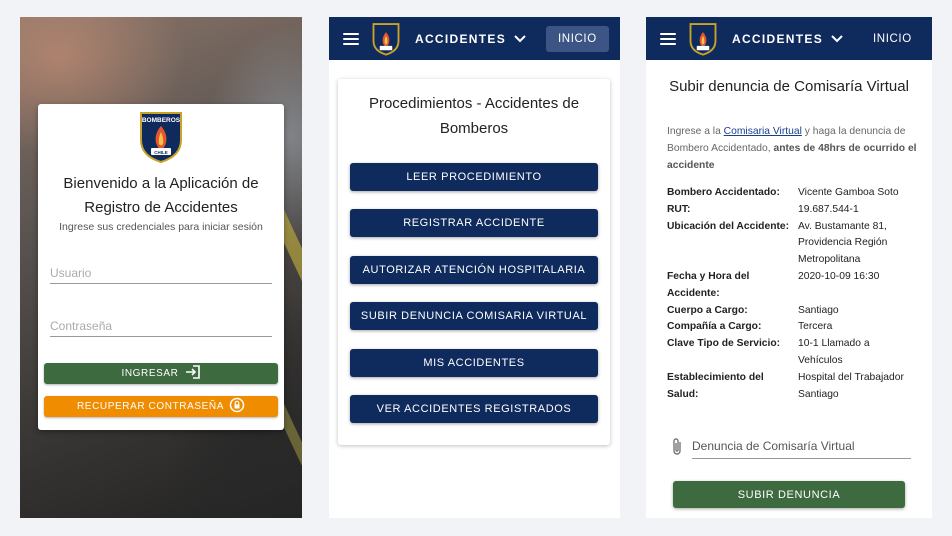 This screenshot has height=536, width=952. What do you see at coordinates (783, 192) in the screenshot?
I see `detail-row: Bombero Accidentado: Vicente Gamboa Soto` at bounding box center [783, 192].